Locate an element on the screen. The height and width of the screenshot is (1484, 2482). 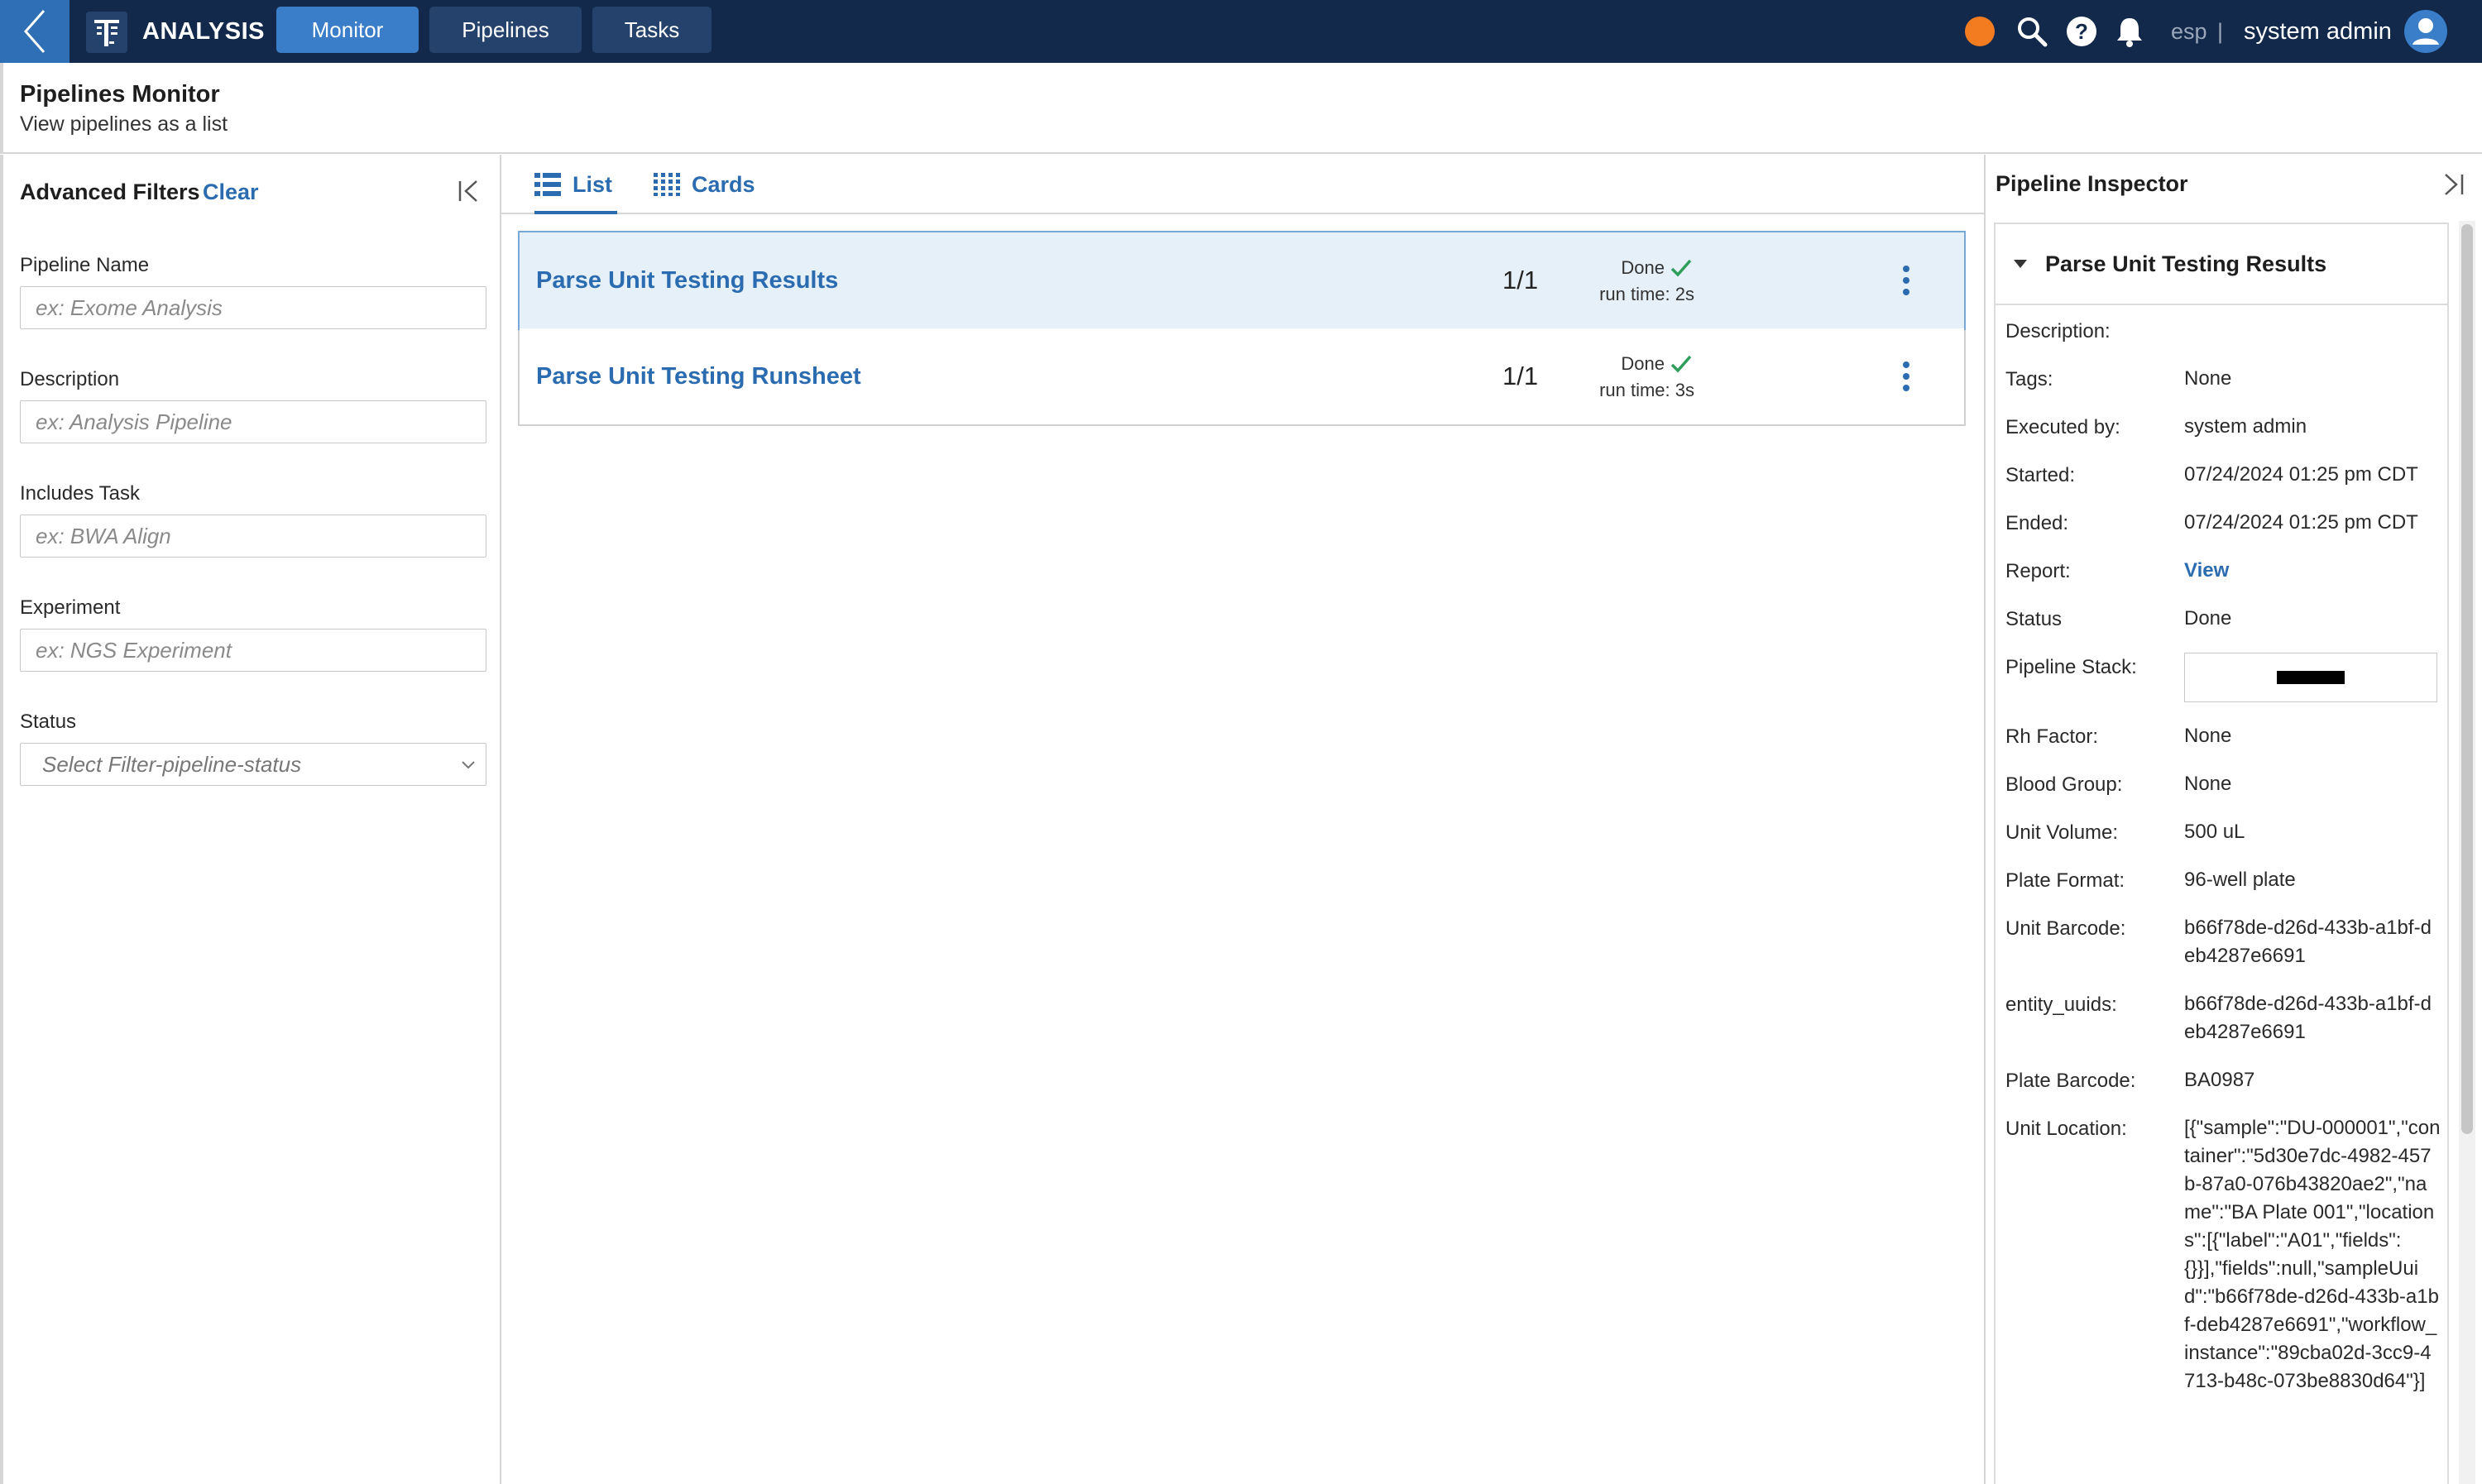
blood-group-key: Blood Group: is located at coordinates (2064, 784).